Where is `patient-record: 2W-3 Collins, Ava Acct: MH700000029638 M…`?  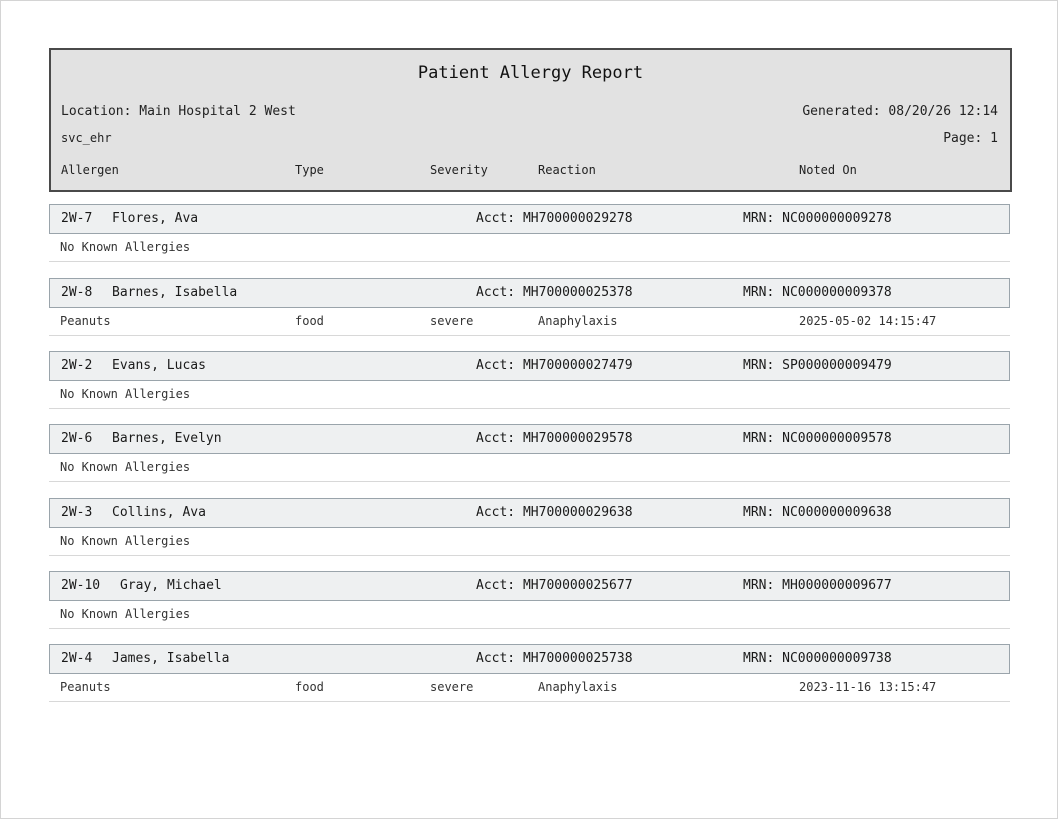 patient-record: 2W-3 Collins, Ava Acct: MH700000029638 M… is located at coordinates (529, 527).